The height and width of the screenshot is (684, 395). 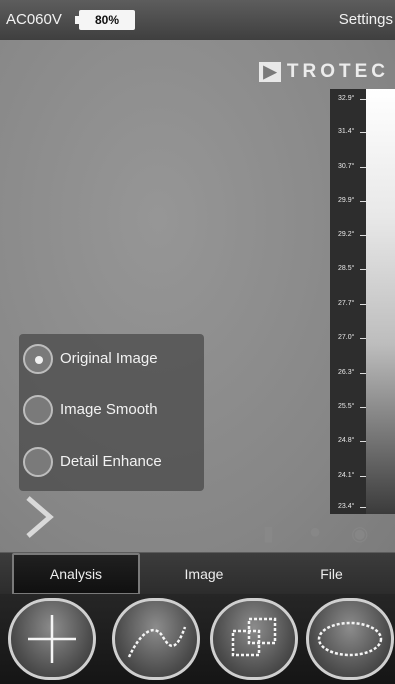 I want to click on tab-file: File, so click(x=331, y=574).